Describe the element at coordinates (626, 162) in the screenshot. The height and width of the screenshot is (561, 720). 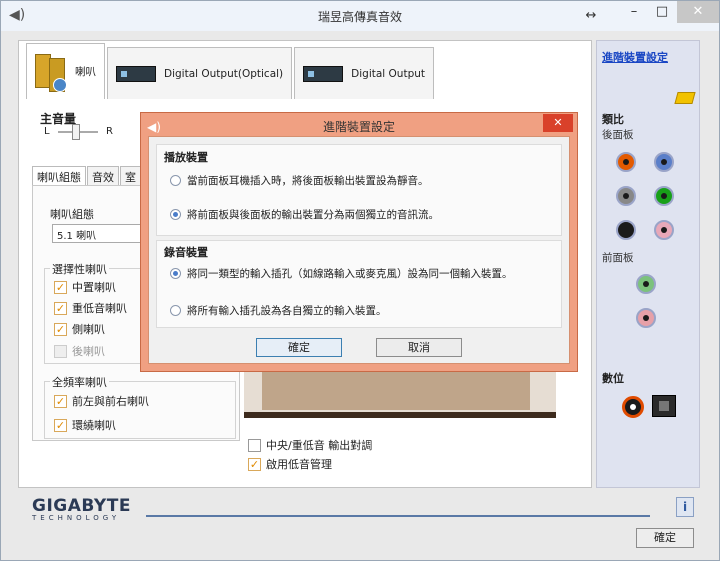
I see `jack-orange` at that location.